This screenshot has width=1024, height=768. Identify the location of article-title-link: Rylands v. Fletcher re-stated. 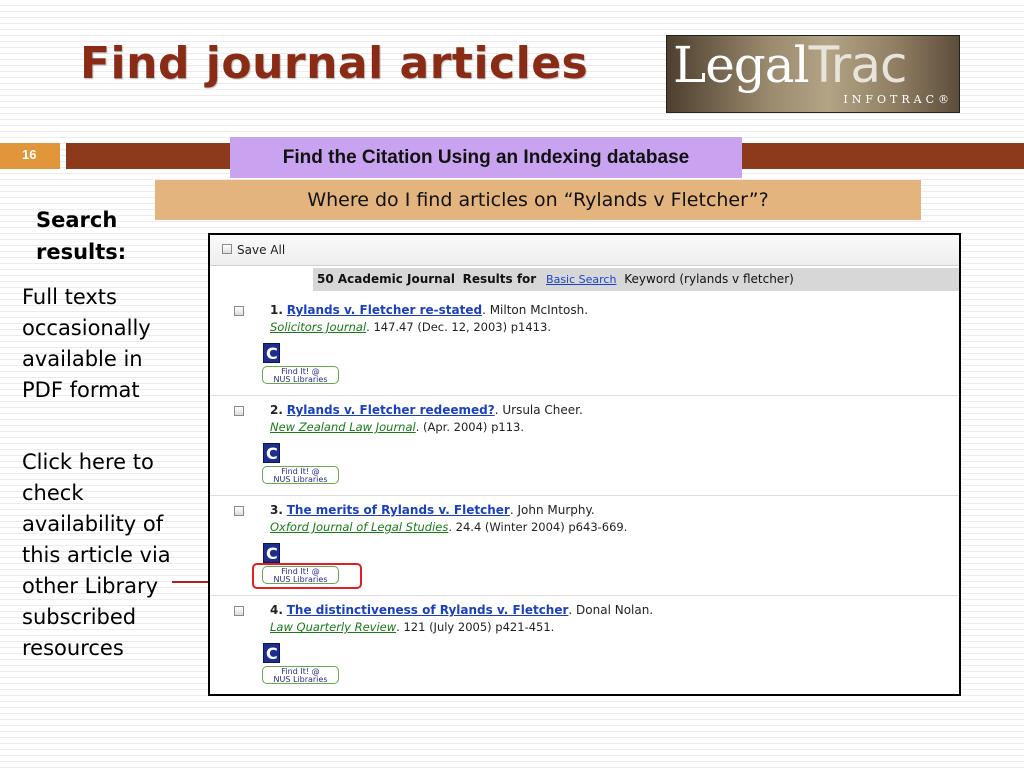
(384, 310).